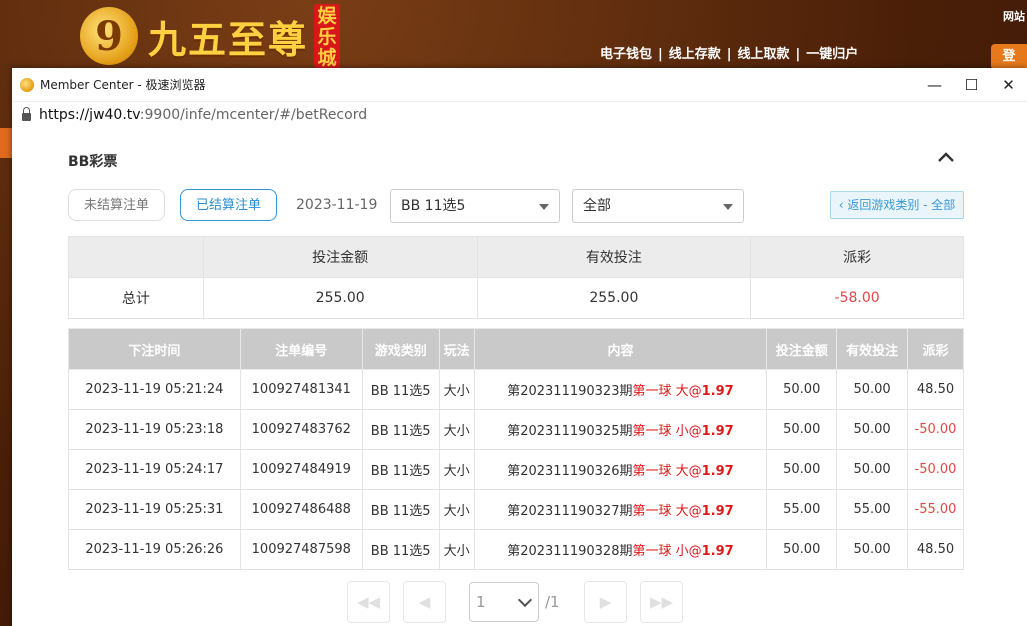 This screenshot has height=626, width=1027. What do you see at coordinates (26, 113) in the screenshot?
I see `lock-icon` at bounding box center [26, 113].